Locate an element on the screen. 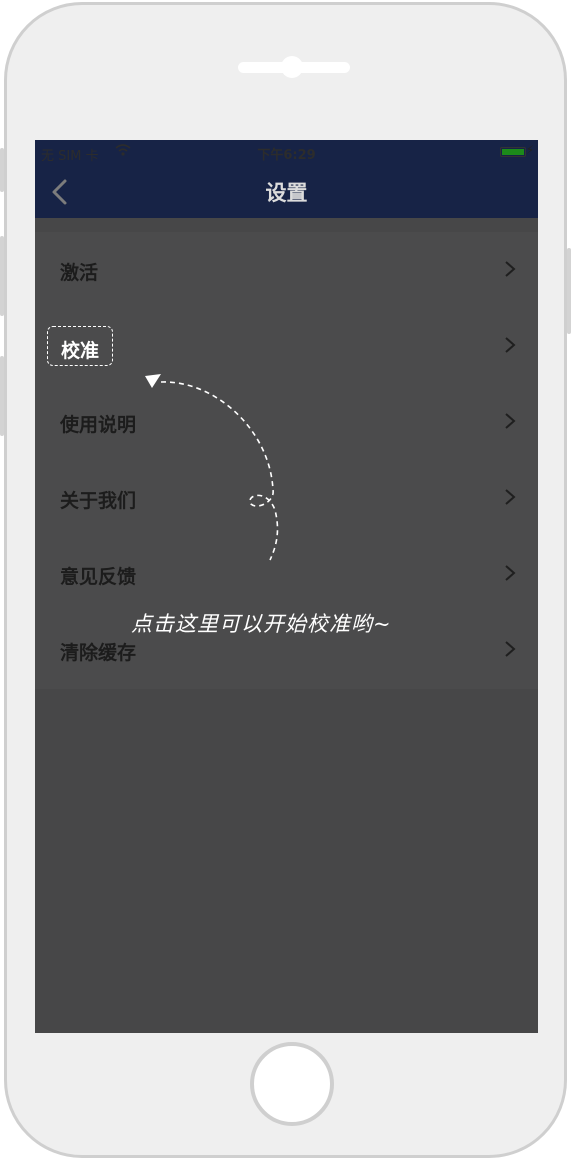  volume-down-button is located at coordinates (2, 396).